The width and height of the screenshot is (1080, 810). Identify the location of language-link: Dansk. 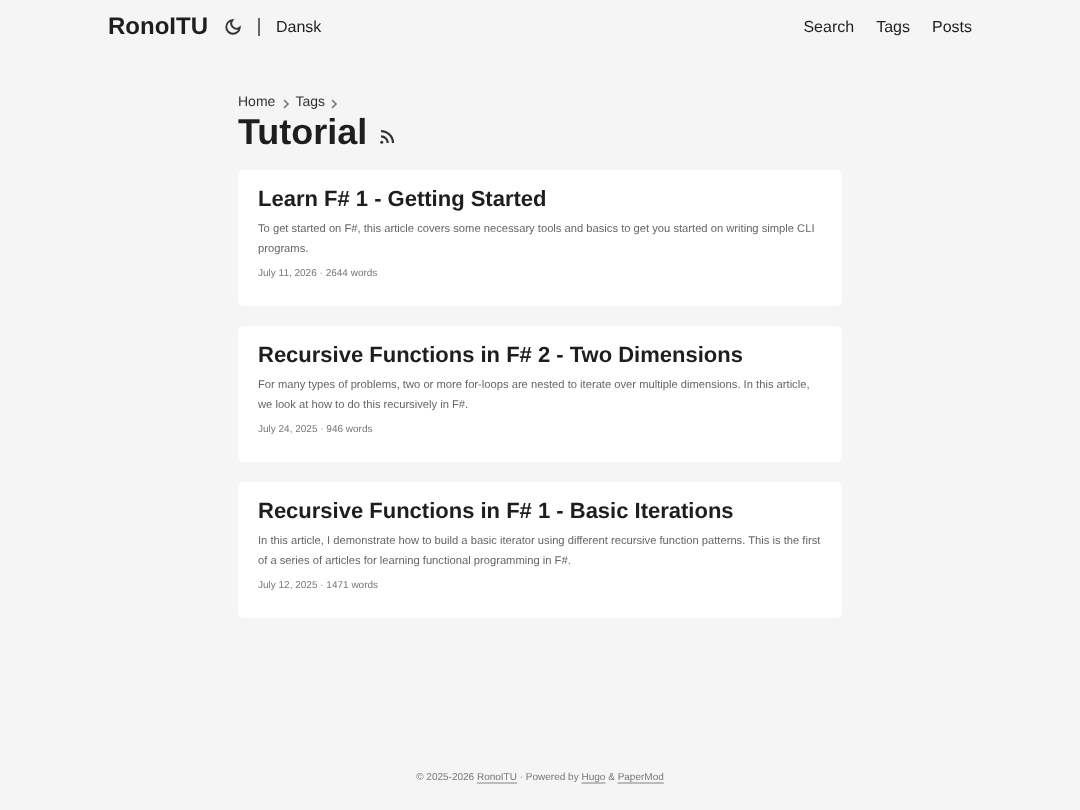
(299, 26).